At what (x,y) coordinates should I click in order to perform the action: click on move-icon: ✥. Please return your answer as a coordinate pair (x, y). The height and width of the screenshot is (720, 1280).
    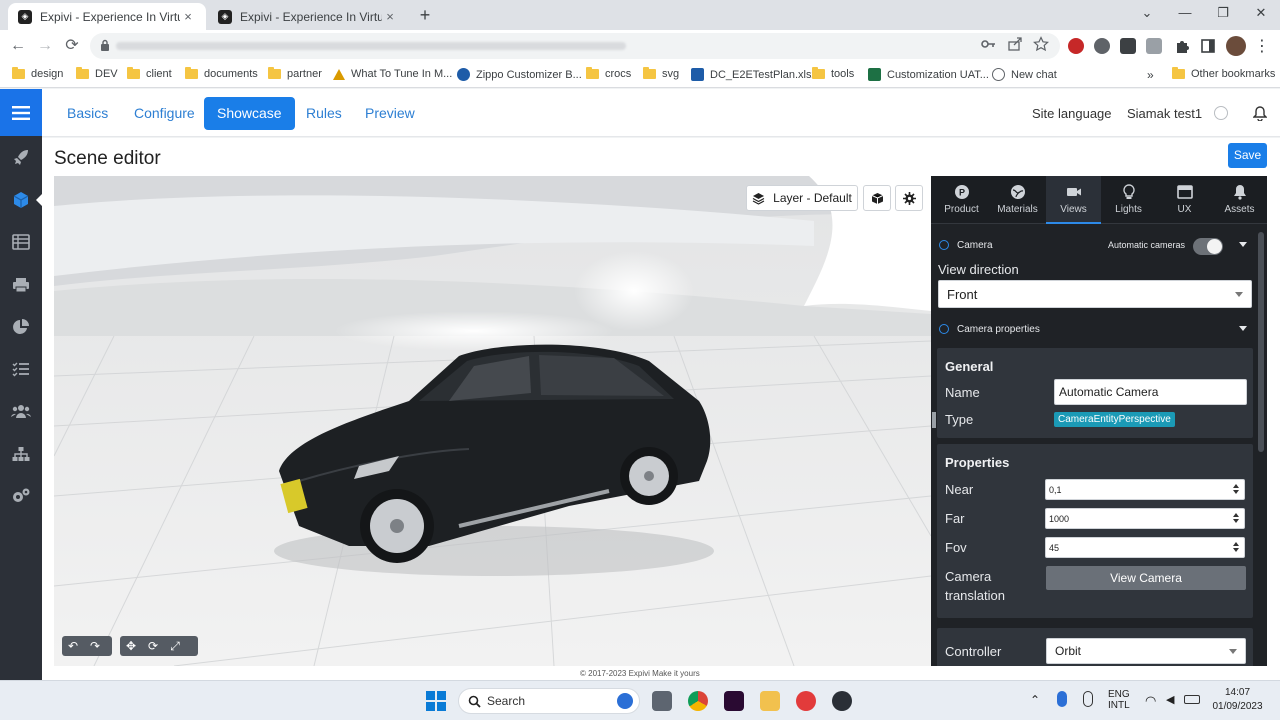
    Looking at the image, I should click on (131, 646).